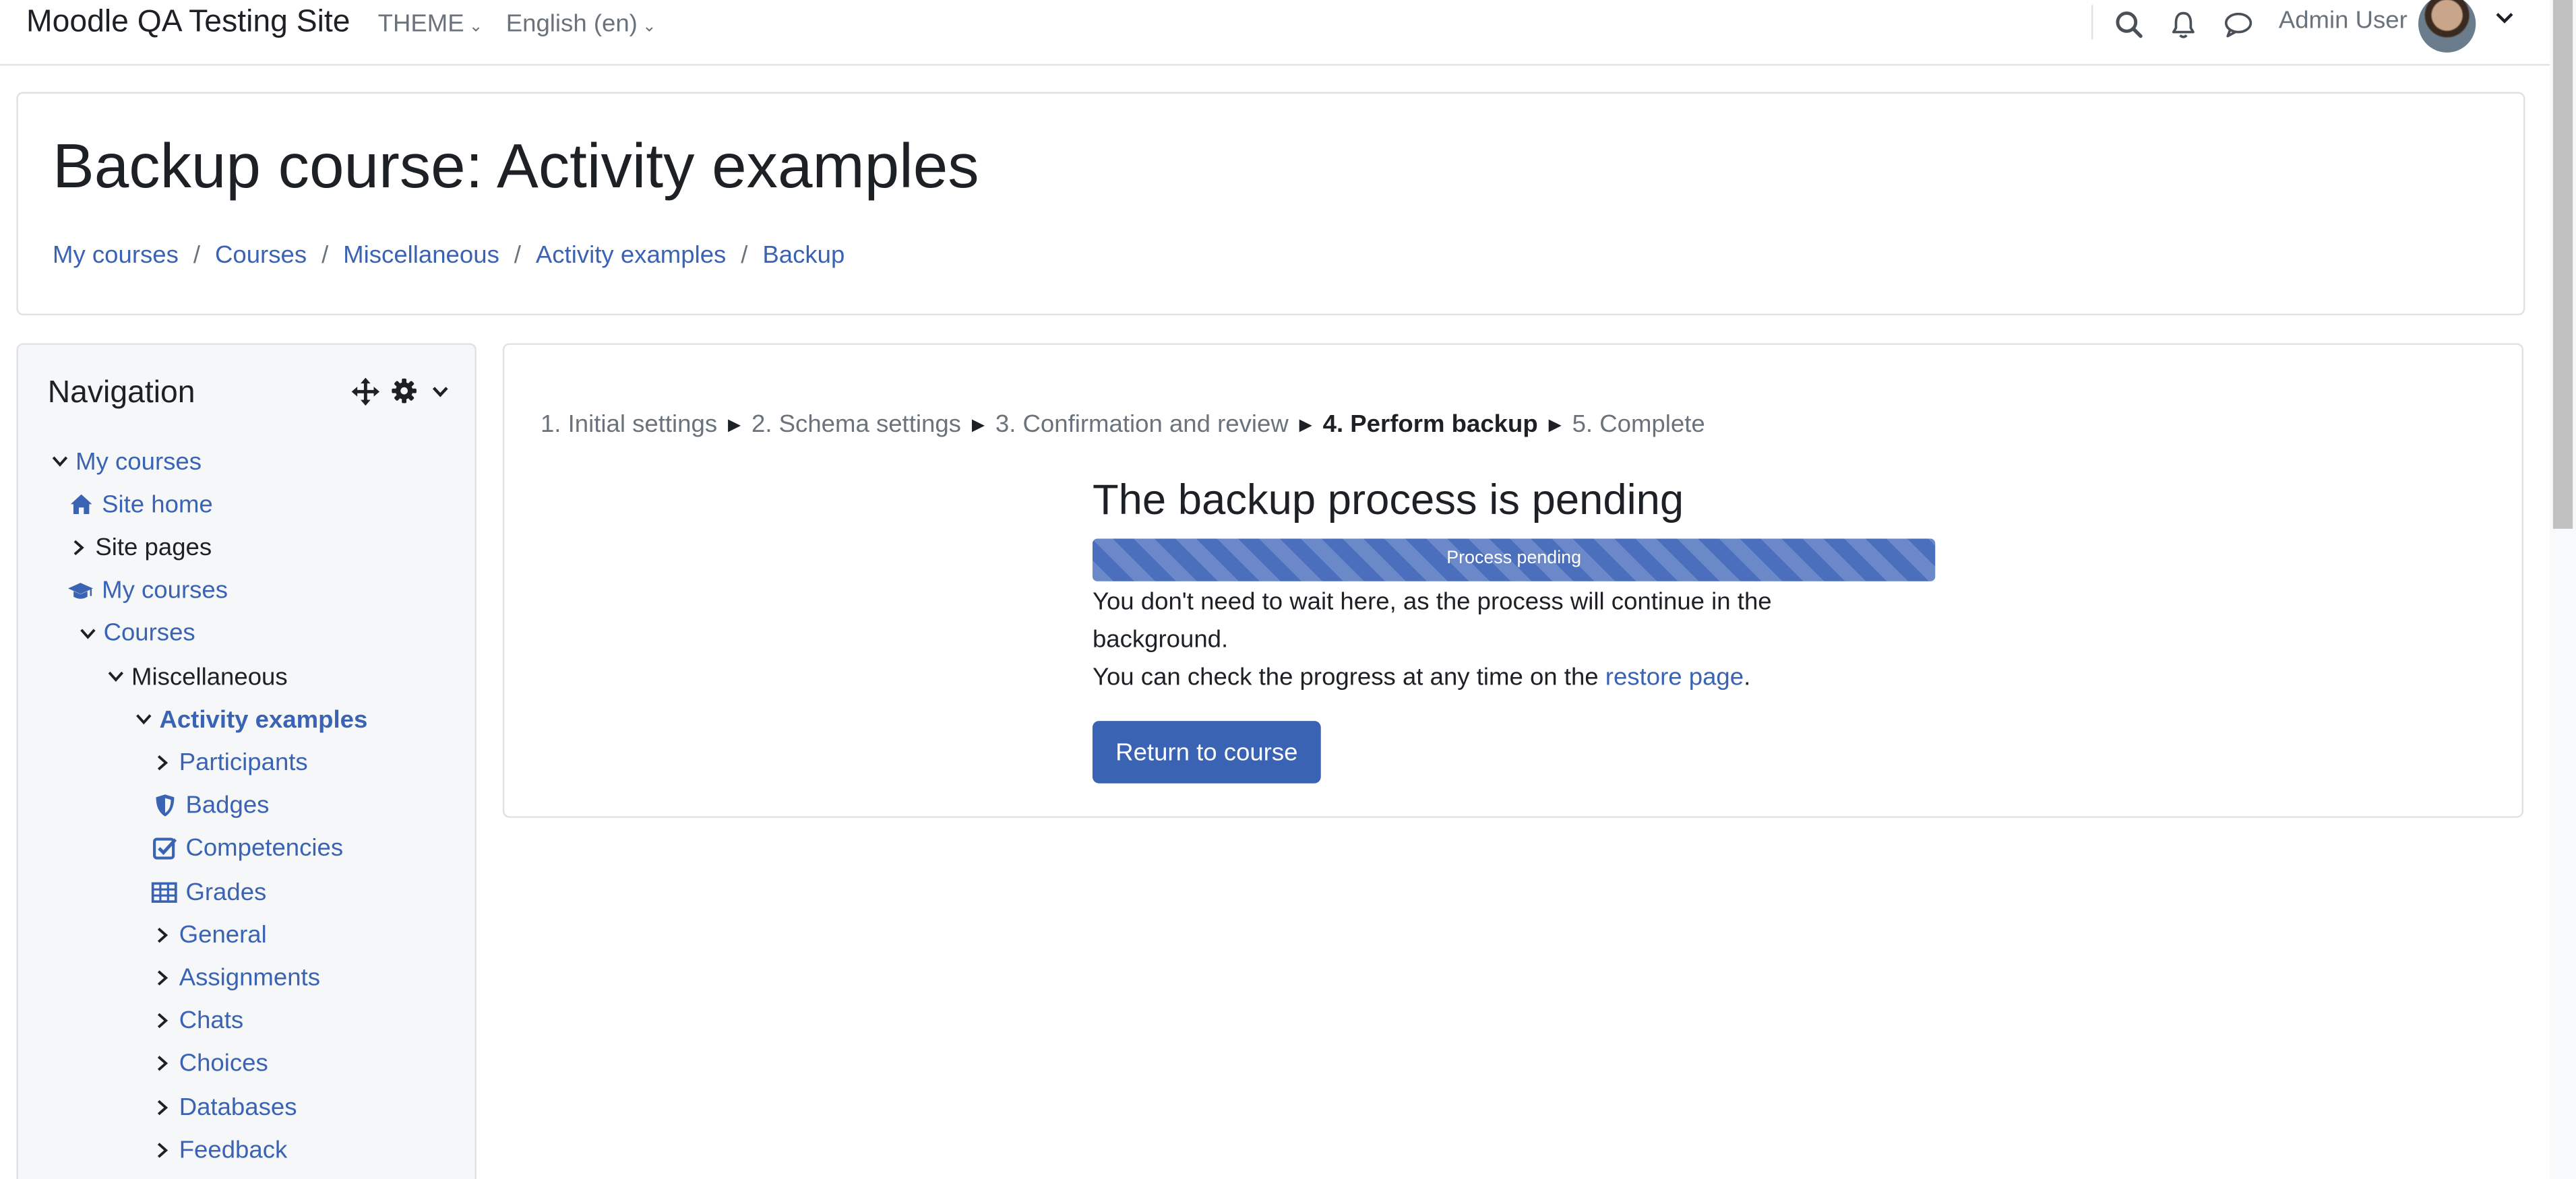 This screenshot has height=1179, width=2576. What do you see at coordinates (233, 1149) in the screenshot?
I see `nav-item-label: Feedback` at bounding box center [233, 1149].